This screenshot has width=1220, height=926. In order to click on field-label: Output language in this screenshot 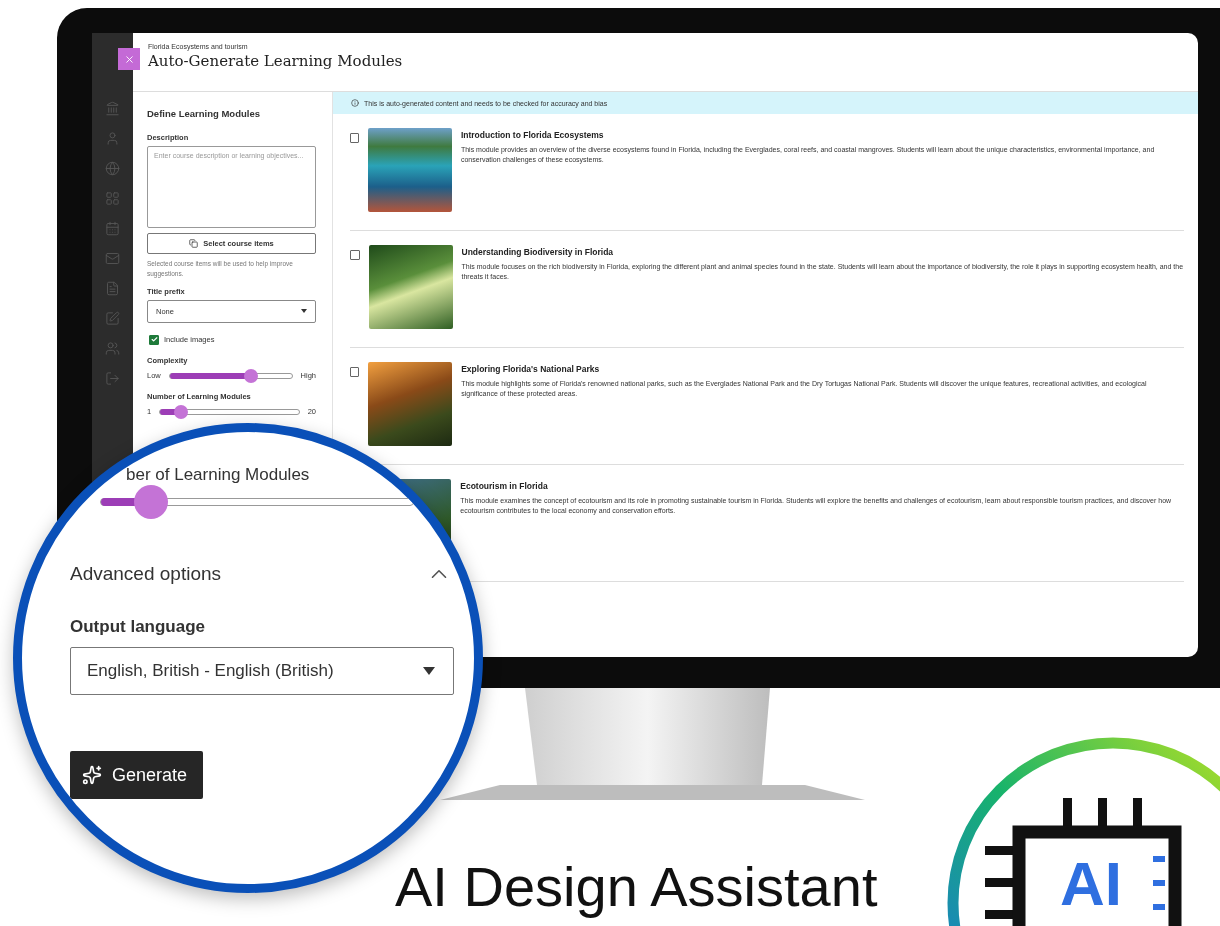, I will do `click(138, 627)`.